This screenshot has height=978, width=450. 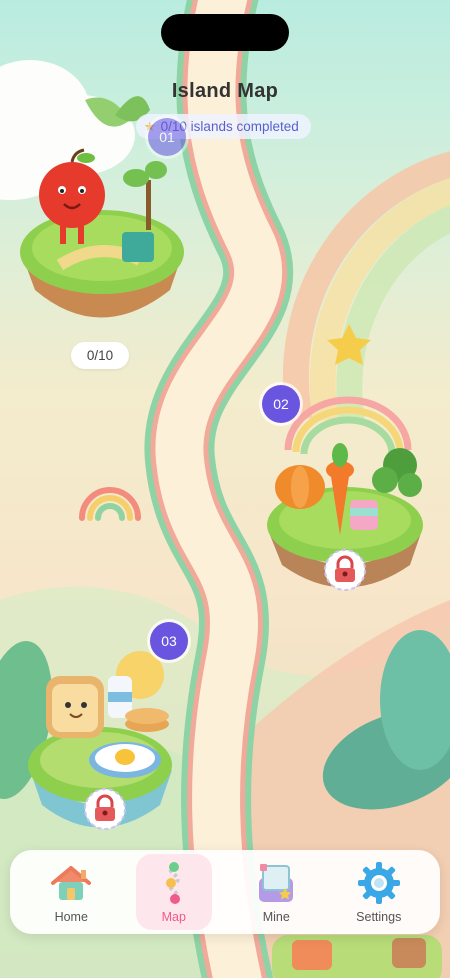 What do you see at coordinates (379, 917) in the screenshot?
I see `tab-settings-label: Settings` at bounding box center [379, 917].